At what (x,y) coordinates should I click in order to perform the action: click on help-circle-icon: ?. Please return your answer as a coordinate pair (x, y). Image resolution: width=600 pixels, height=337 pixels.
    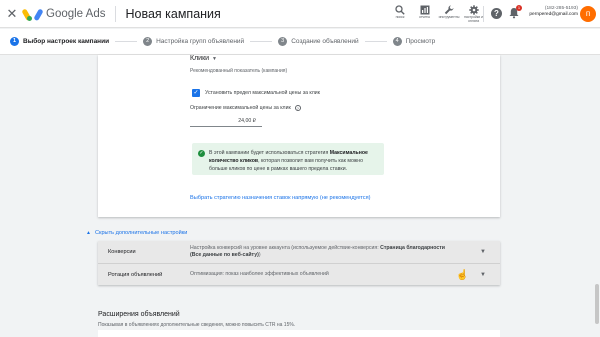
    Looking at the image, I should click on (297, 108).